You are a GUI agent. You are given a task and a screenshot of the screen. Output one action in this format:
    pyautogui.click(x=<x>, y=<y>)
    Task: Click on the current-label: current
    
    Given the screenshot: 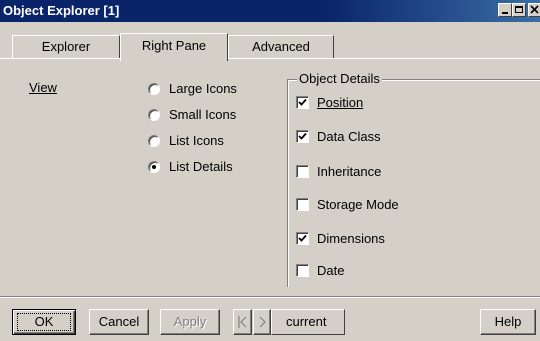 What is the action you would take?
    pyautogui.click(x=306, y=321)
    